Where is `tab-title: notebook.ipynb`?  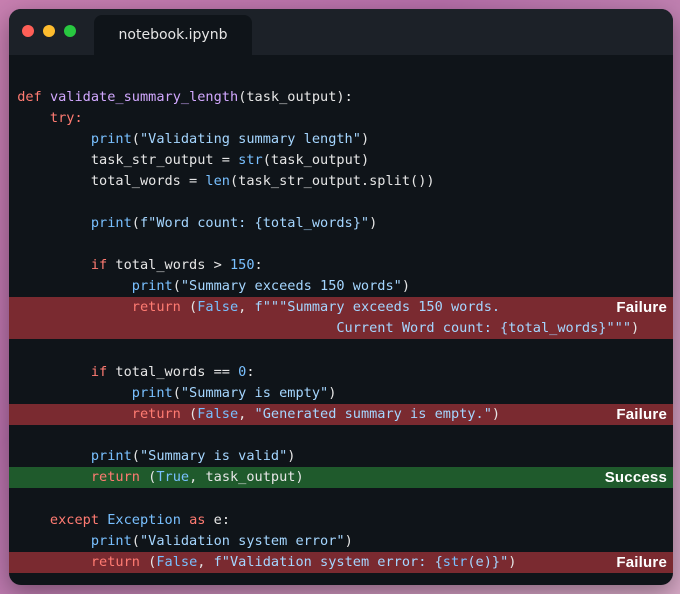
tab-title: notebook.ipynb is located at coordinates (173, 35).